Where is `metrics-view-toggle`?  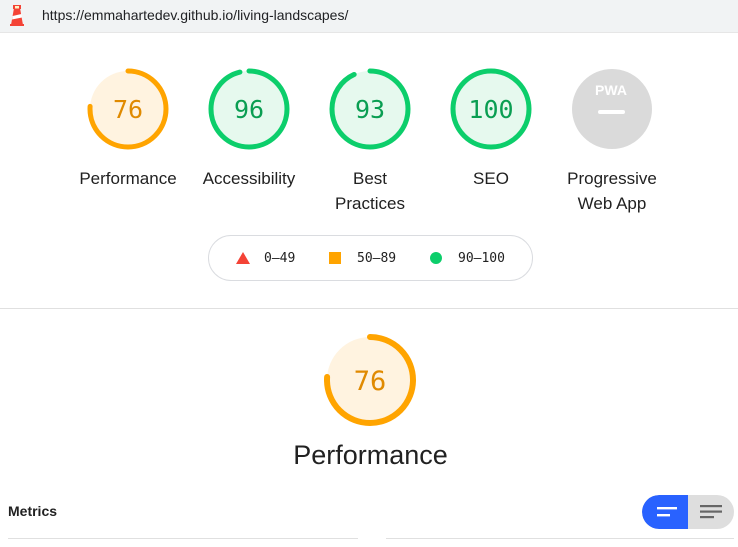
metrics-view-toggle is located at coordinates (688, 512).